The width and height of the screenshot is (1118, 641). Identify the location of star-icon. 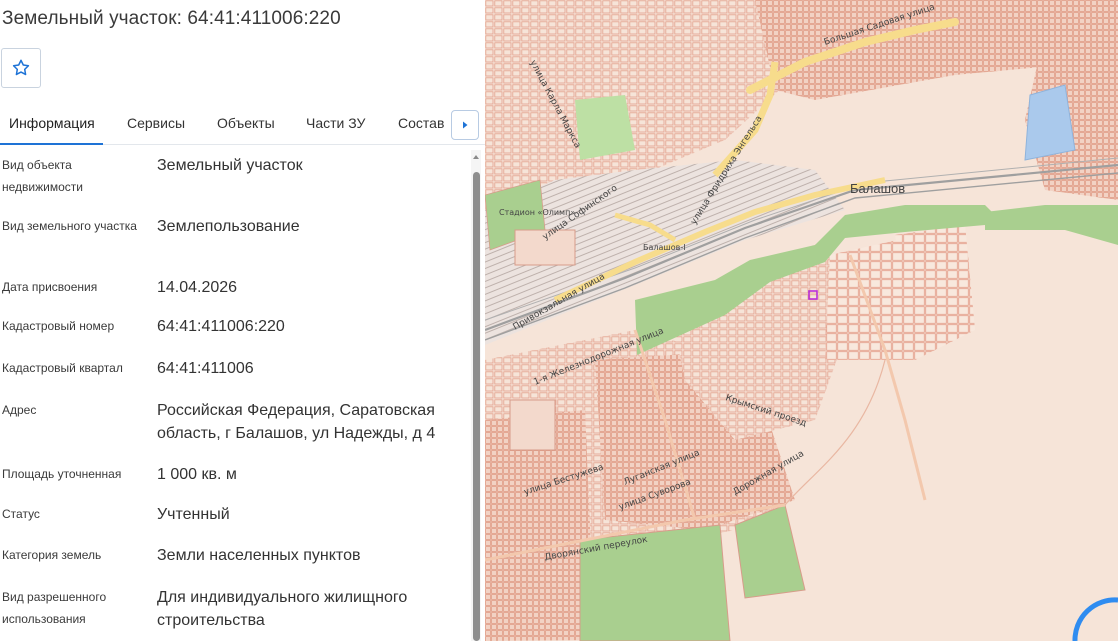
(21, 67).